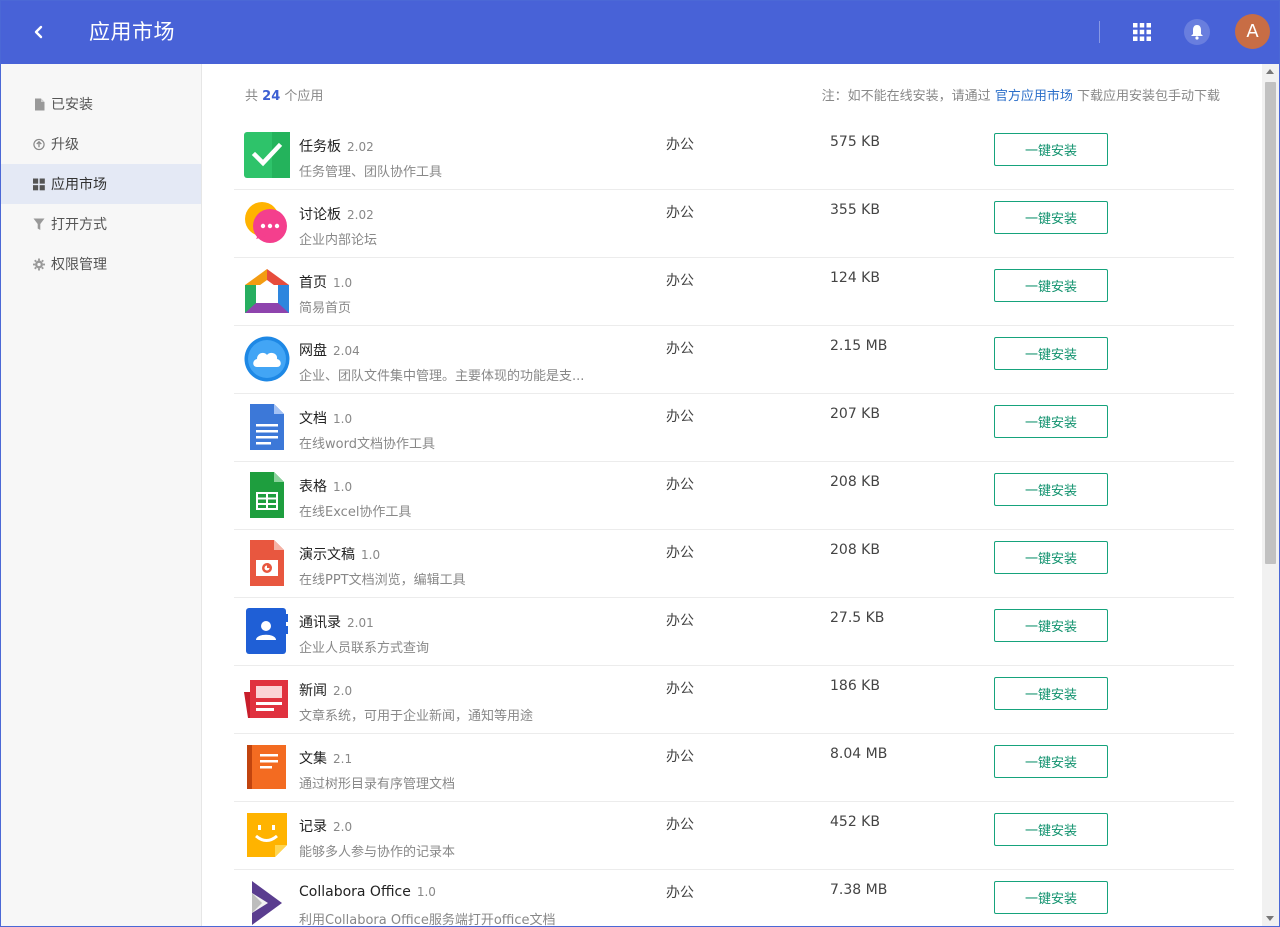 The width and height of the screenshot is (1280, 927). I want to click on presentation-icon, so click(267, 563).